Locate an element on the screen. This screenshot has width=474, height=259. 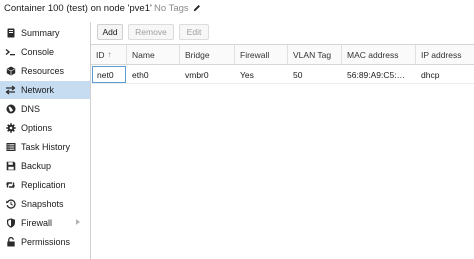
sidebar-item-replication: Replication is located at coordinates (45, 185).